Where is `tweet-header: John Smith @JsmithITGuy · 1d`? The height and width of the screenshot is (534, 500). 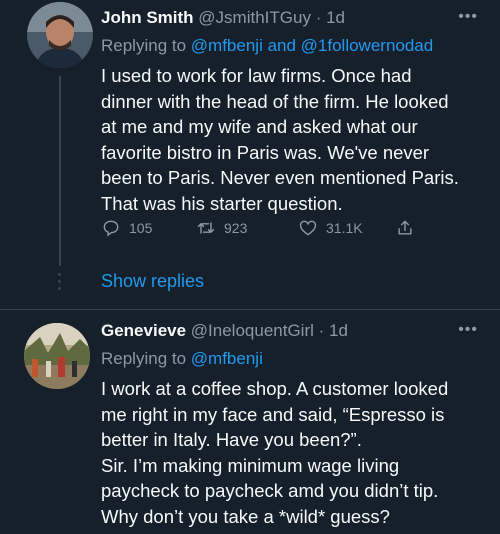
tweet-header: John Smith @JsmithITGuy · 1d is located at coordinates (223, 18).